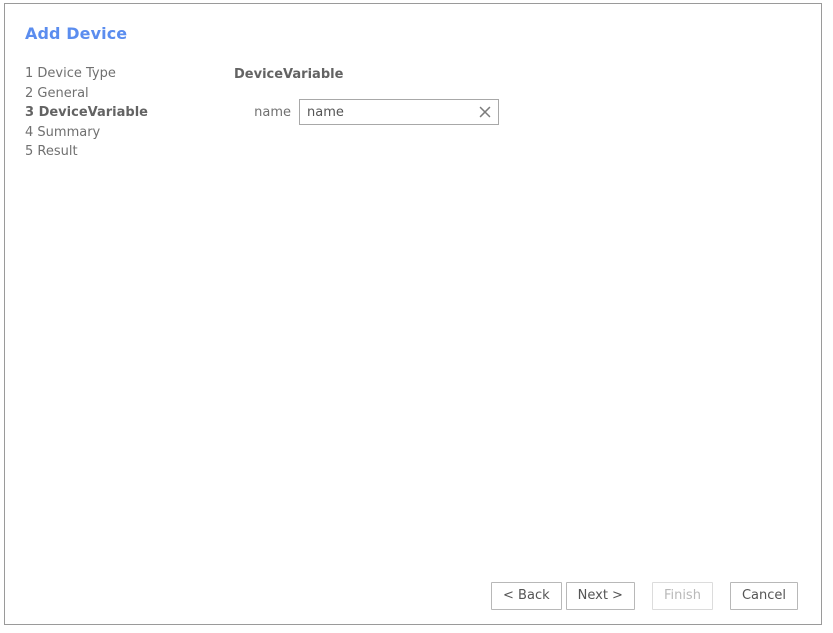 This screenshot has width=833, height=633. Describe the element at coordinates (63, 93) in the screenshot. I see `step-label: General` at that location.